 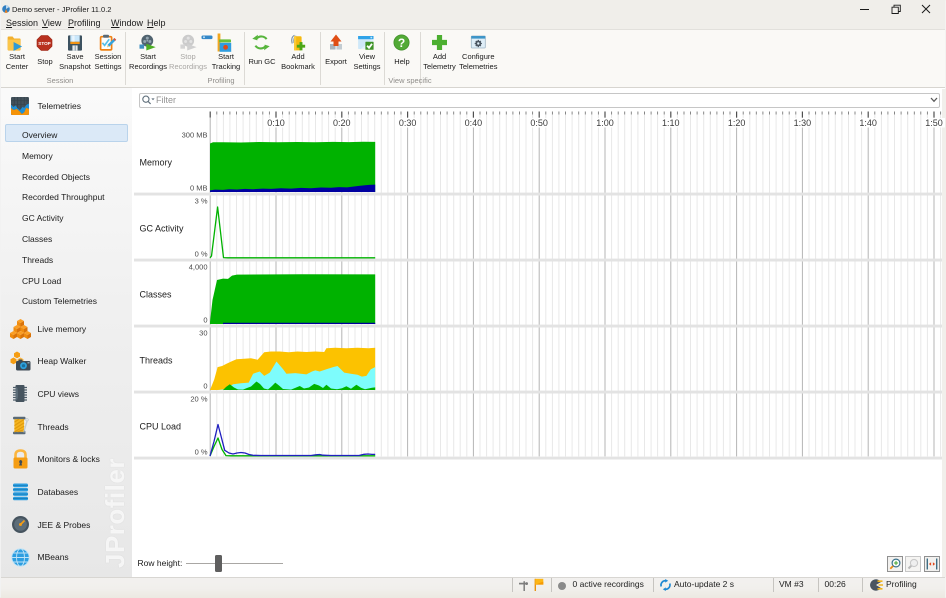 What do you see at coordinates (162, 228) in the screenshot?
I see `svg-text: GC Activity` at bounding box center [162, 228].